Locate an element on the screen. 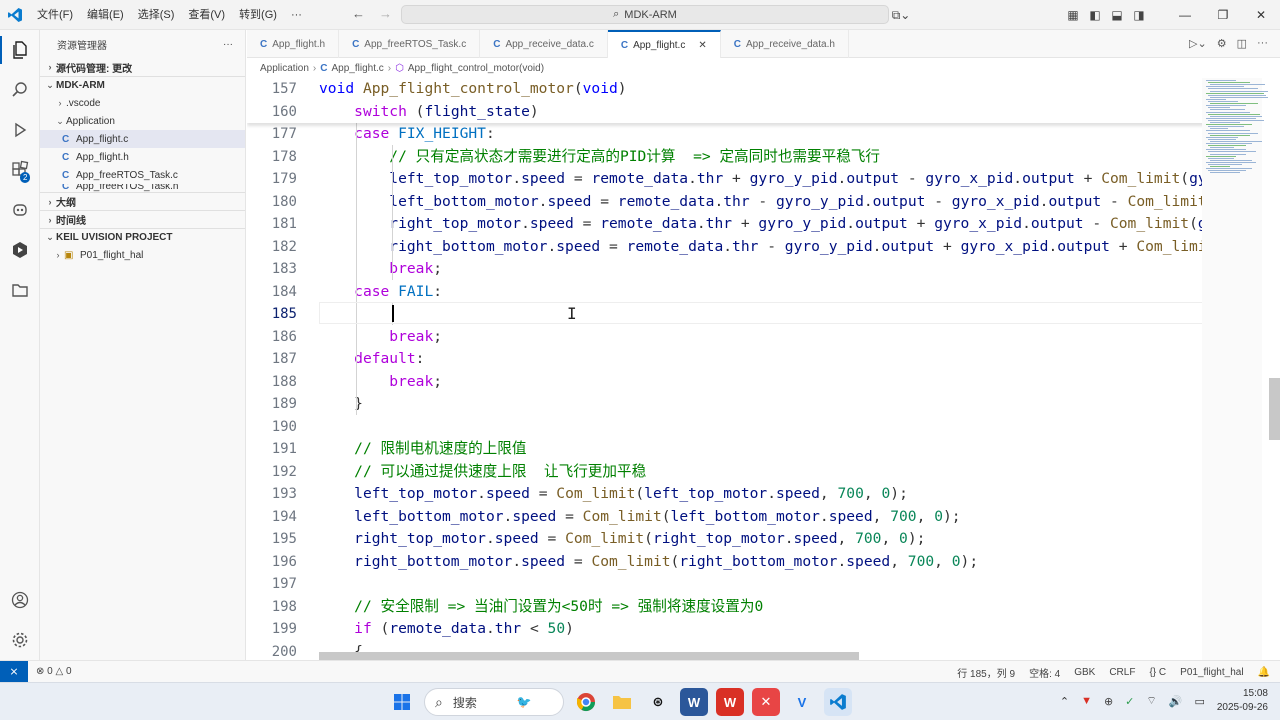 The height and width of the screenshot is (720, 1280). account-icon is located at coordinates (20, 600).